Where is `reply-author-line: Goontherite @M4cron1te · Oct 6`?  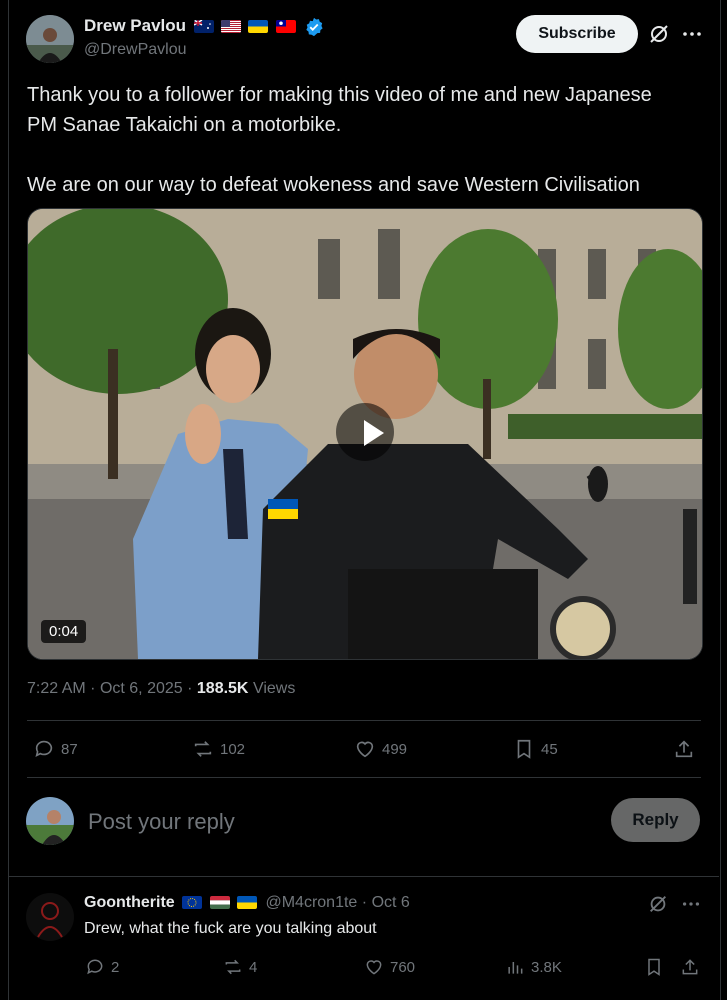 reply-author-line: Goontherite @M4cron1te · Oct 6 is located at coordinates (247, 903).